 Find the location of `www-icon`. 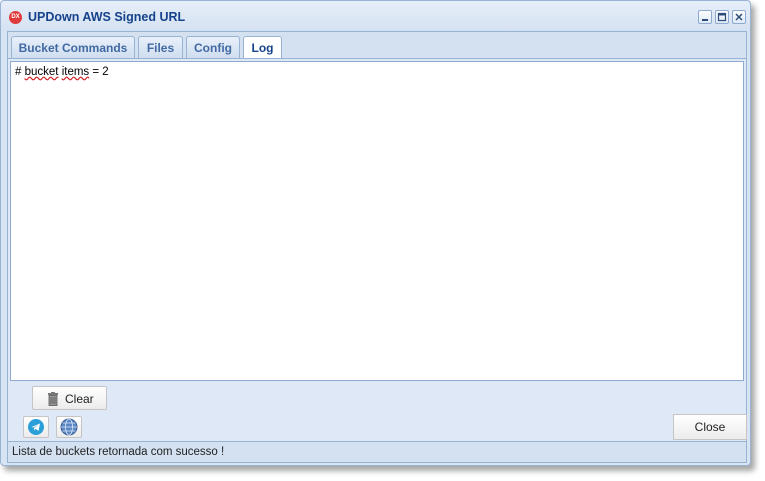

www-icon is located at coordinates (69, 427).